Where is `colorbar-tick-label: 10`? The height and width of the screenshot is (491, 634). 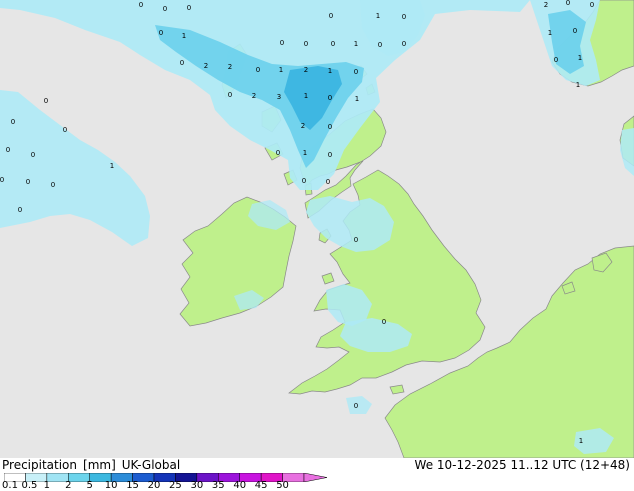
colorbar-tick-label: 10 is located at coordinates (111, 485).